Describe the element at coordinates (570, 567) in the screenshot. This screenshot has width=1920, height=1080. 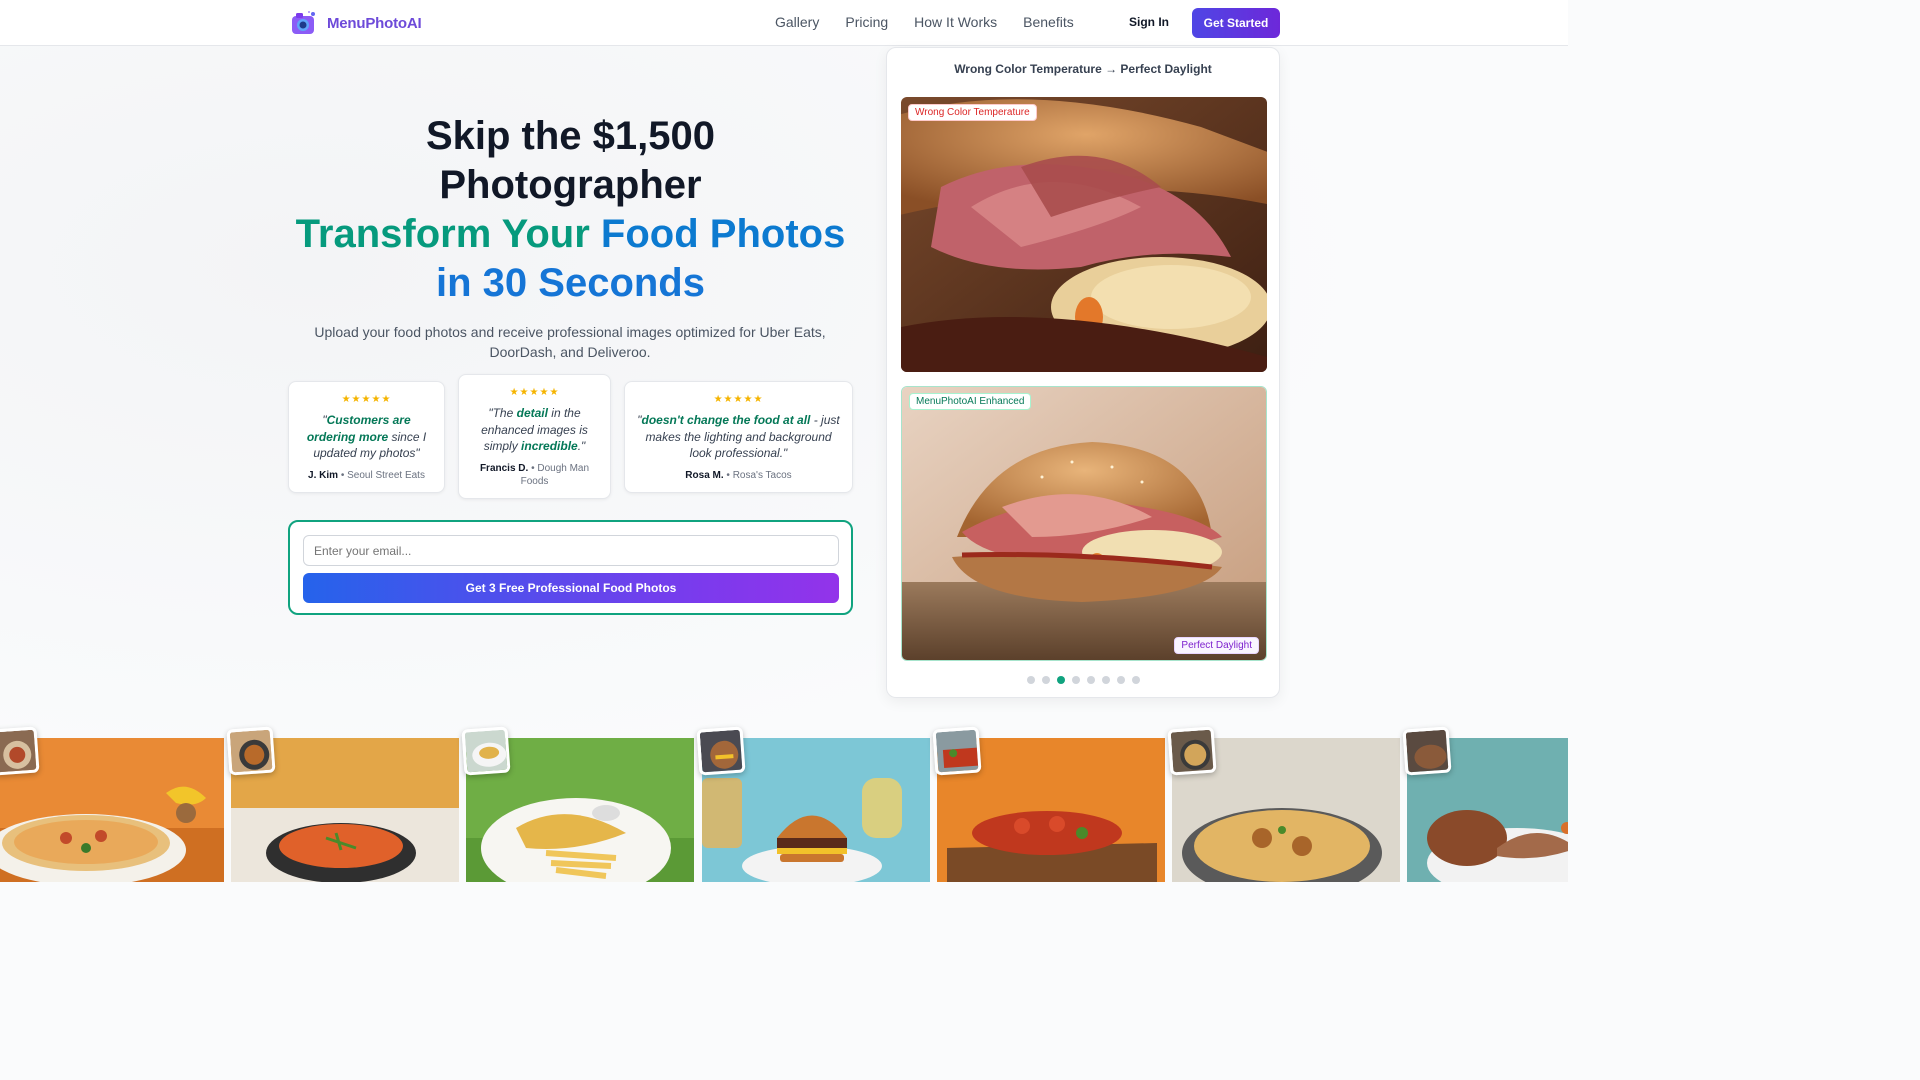
I see `signup-form: Get 3 Free Professional Food Photos` at that location.